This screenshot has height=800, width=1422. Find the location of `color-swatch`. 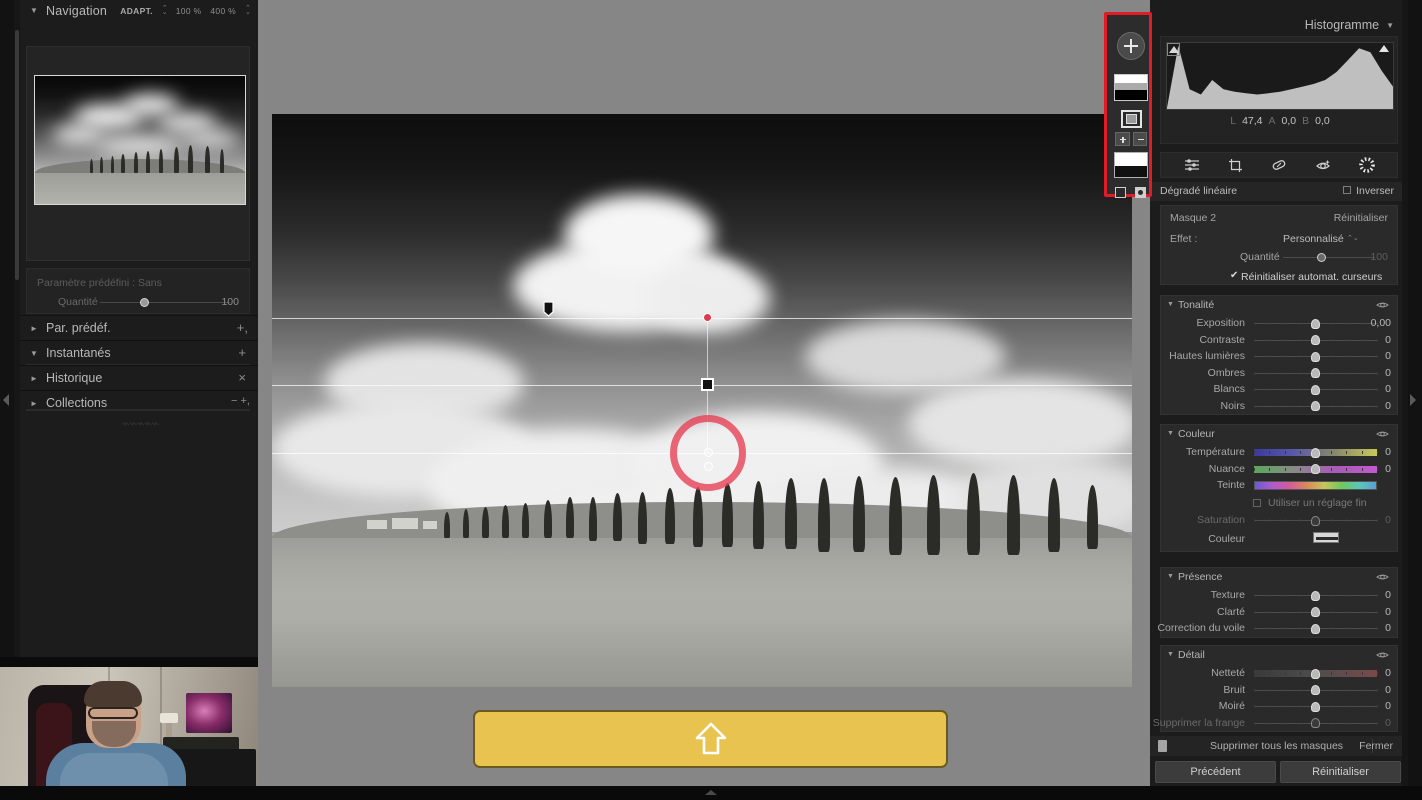

color-swatch is located at coordinates (1326, 537).